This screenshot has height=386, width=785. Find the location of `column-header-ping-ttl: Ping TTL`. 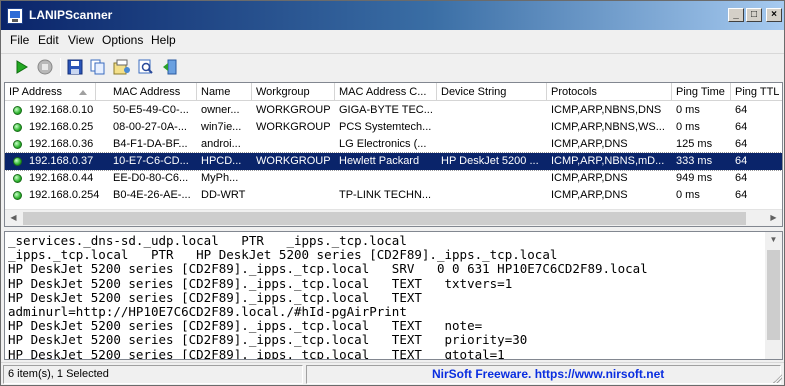

column-header-ping-ttl: Ping TTL is located at coordinates (756, 92).